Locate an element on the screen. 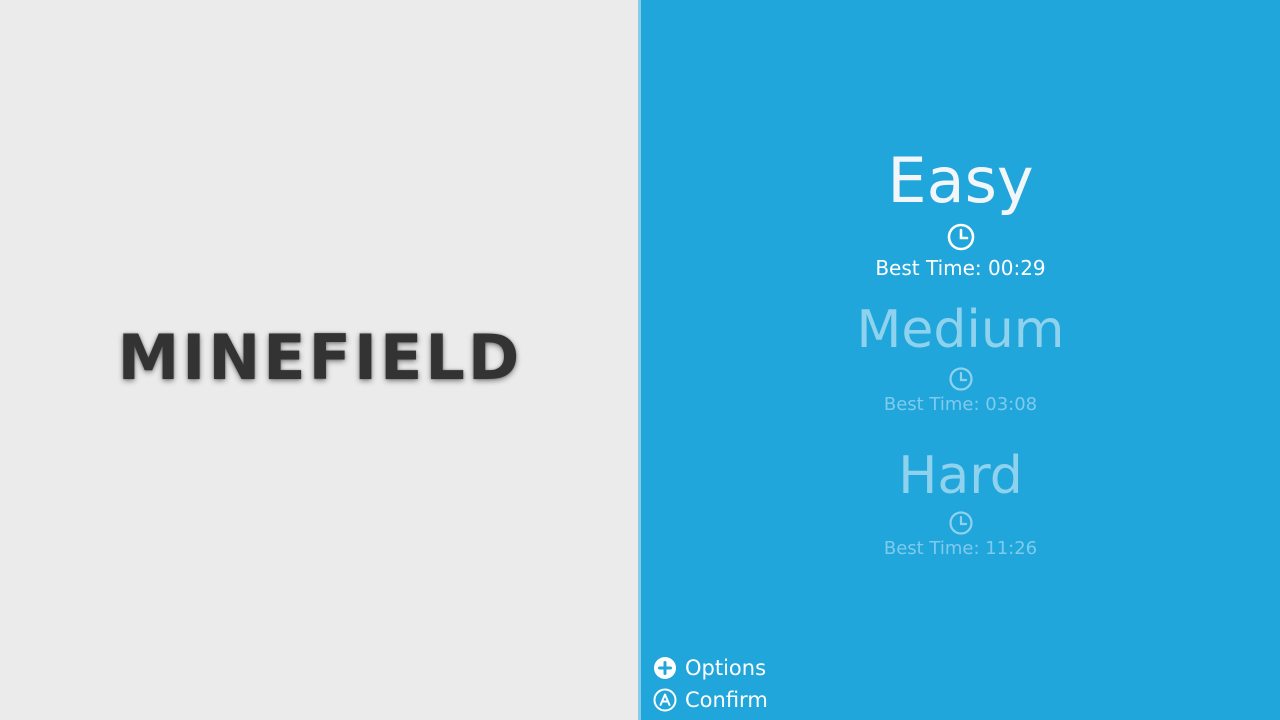 The height and width of the screenshot is (720, 1280). game-title: MINEFIELD is located at coordinates (320, 357).